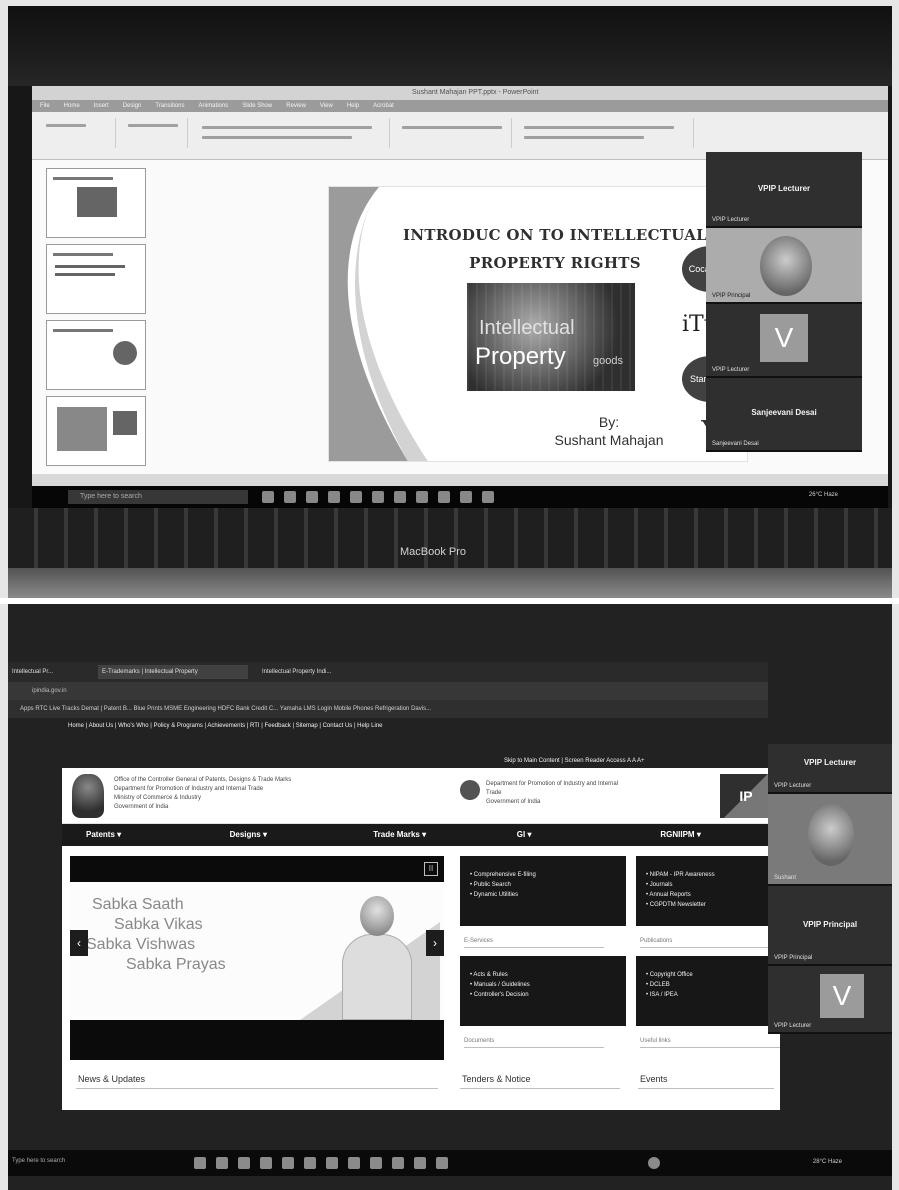 This screenshot has height=1190, width=899. Describe the element at coordinates (784, 415) in the screenshot. I see `zoom-tile-4: Sanjeevani Desai Sanjeevani Desai` at that location.